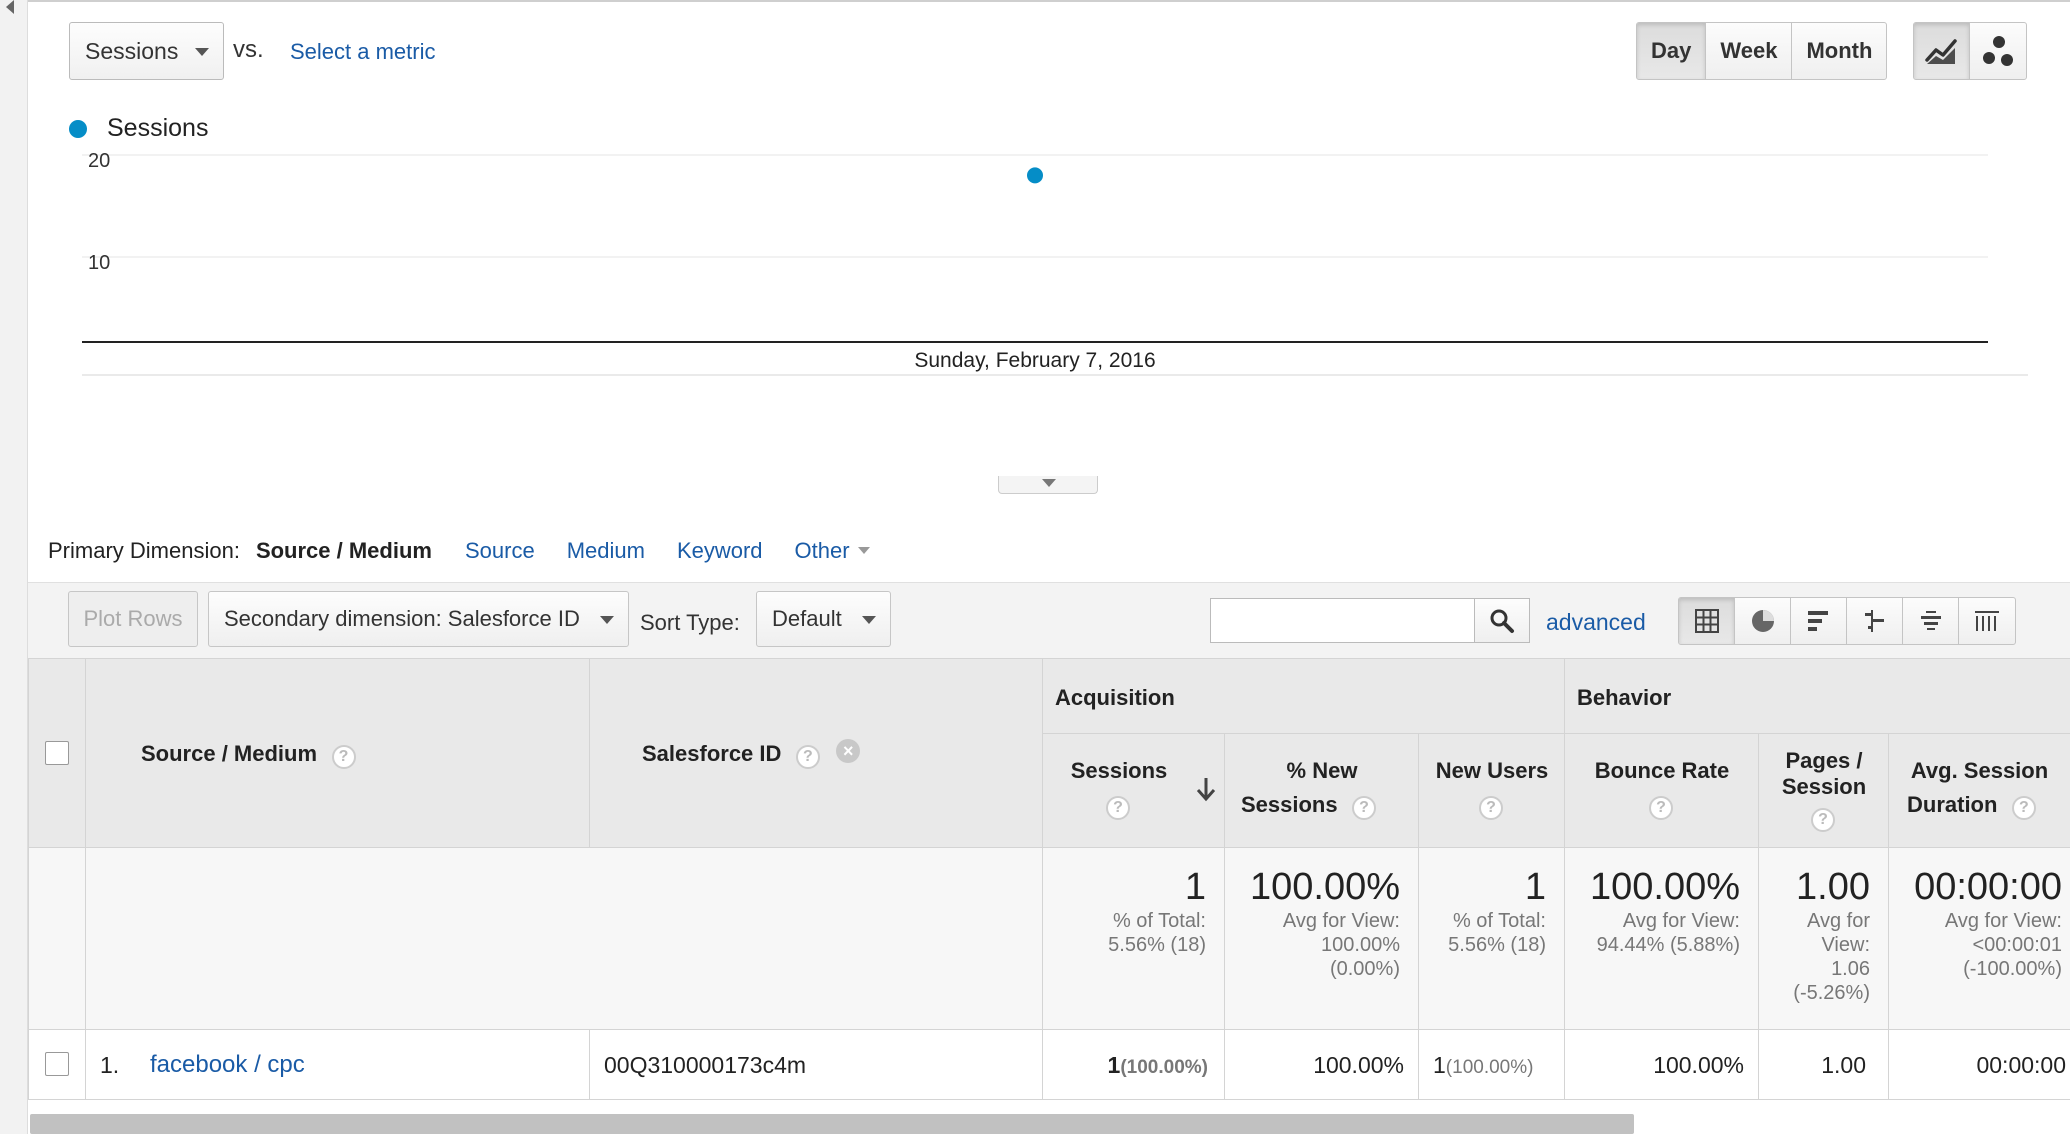  I want to click on line-chart-button, so click(1942, 51).